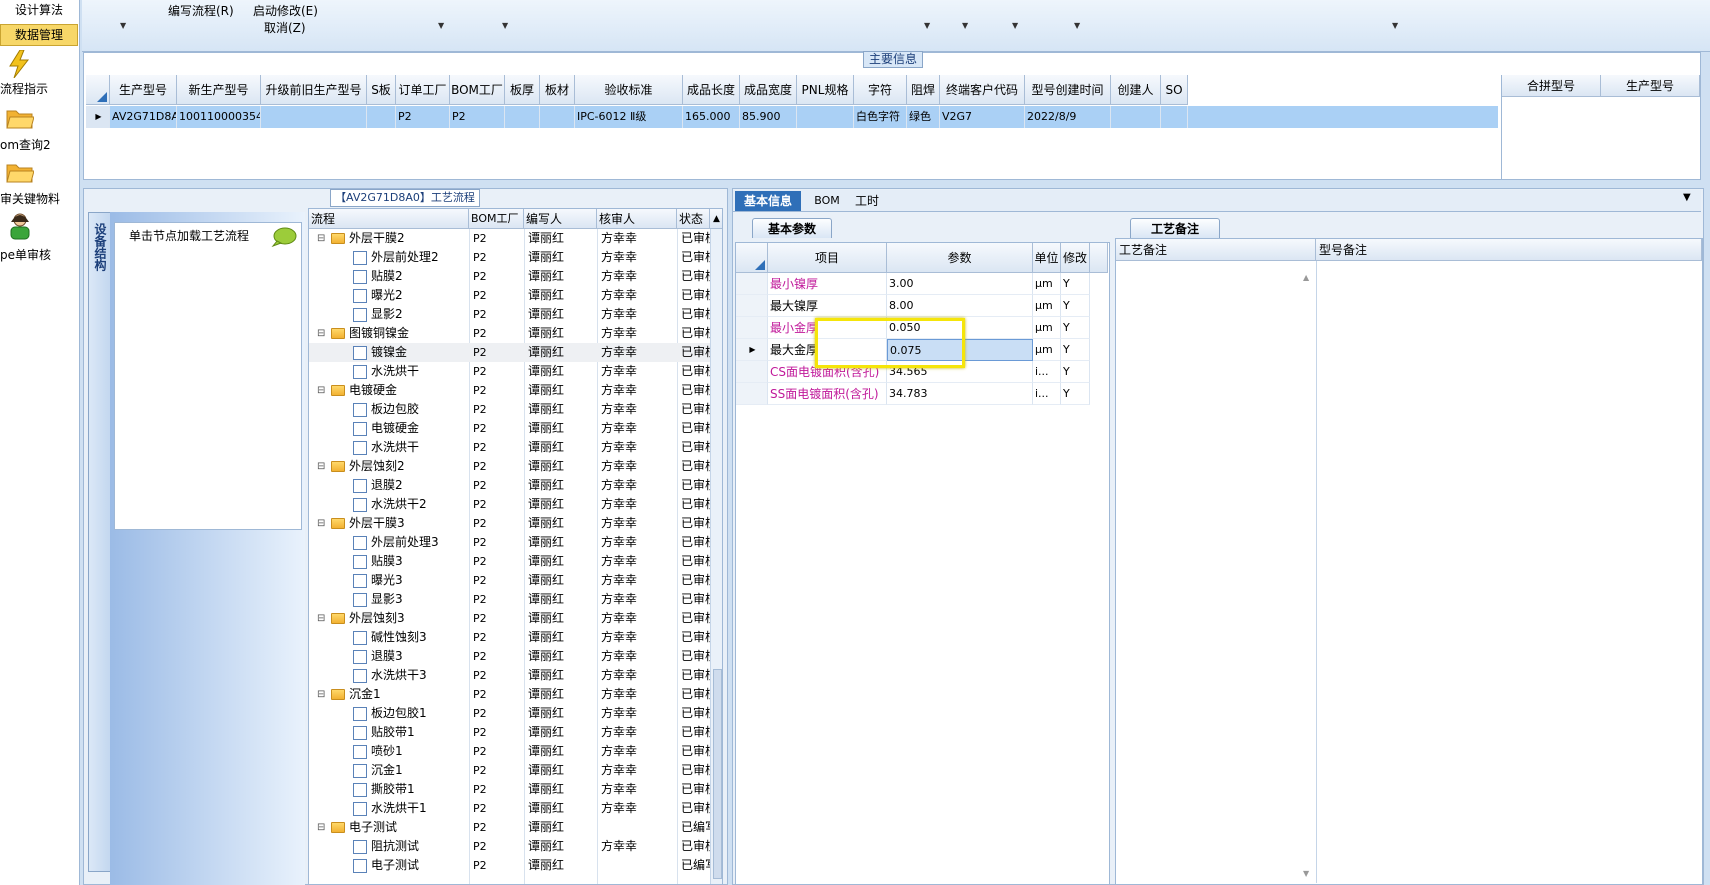 Image resolution: width=1710 pixels, height=885 pixels. What do you see at coordinates (509, 428) in the screenshot?
I see `flow-row: 电镀硬金 P2 谭丽红 方幸幸 已审核` at bounding box center [509, 428].